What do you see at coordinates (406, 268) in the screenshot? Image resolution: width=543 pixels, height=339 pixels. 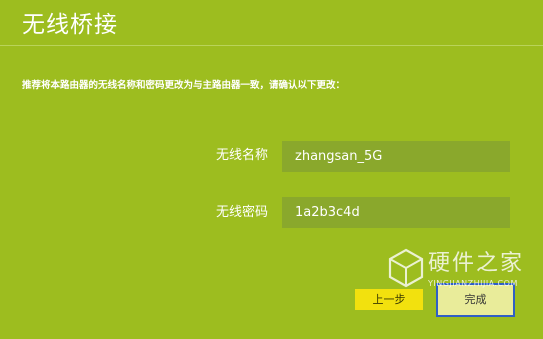 I see `cube-logo-icon` at bounding box center [406, 268].